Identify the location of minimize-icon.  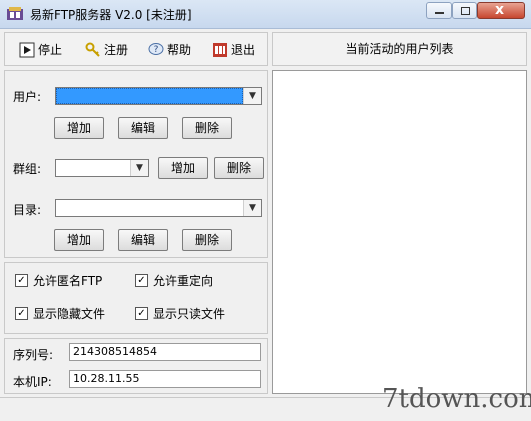
(439, 13).